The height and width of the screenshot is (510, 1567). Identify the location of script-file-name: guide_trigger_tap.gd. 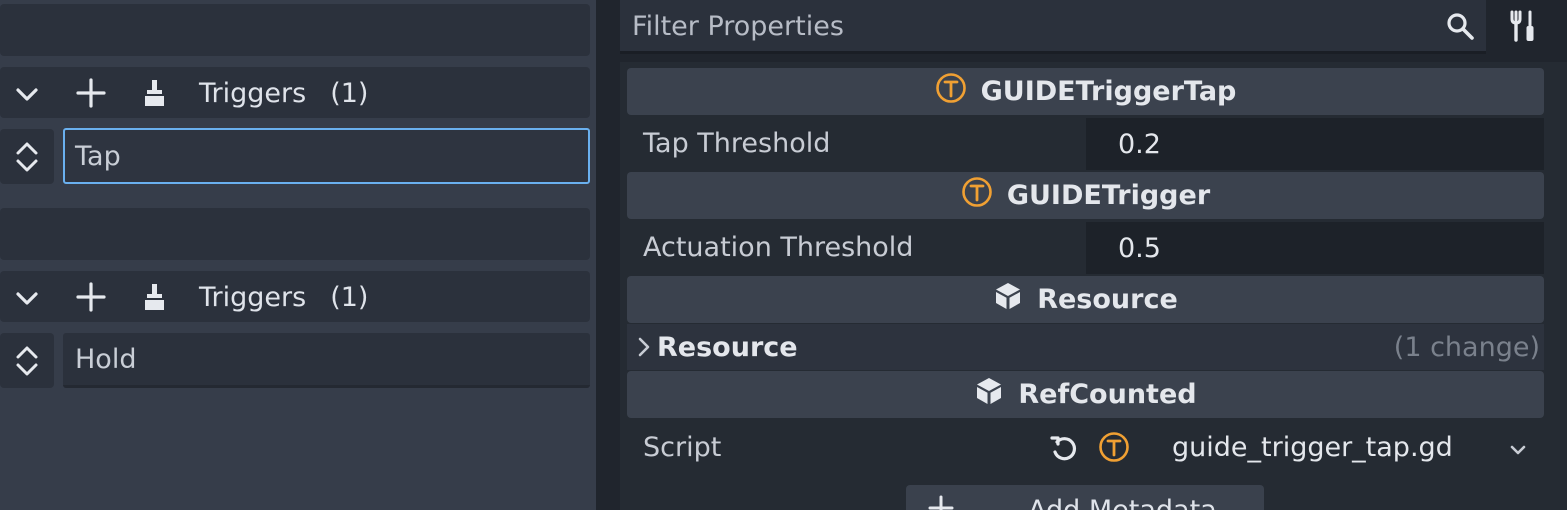
(1312, 447).